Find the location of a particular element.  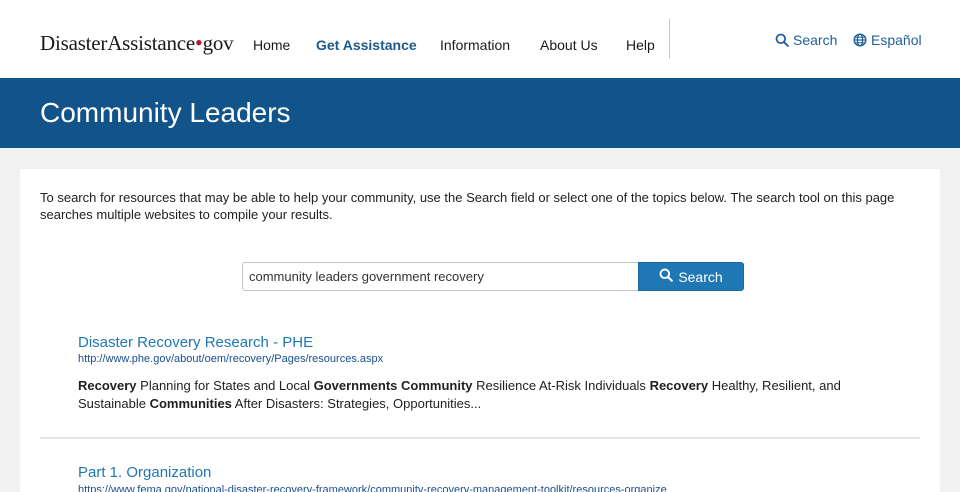

snippet-bold: Communities is located at coordinates (190, 403).